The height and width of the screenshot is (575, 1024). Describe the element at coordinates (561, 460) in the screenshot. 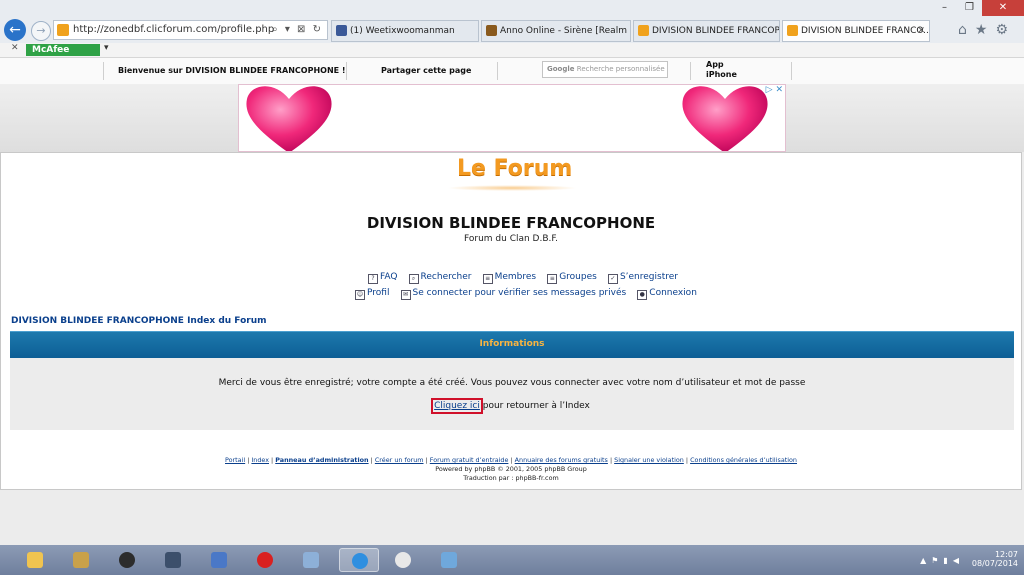

I see `footer-directory-link: Annuaire des forums gratuits` at that location.